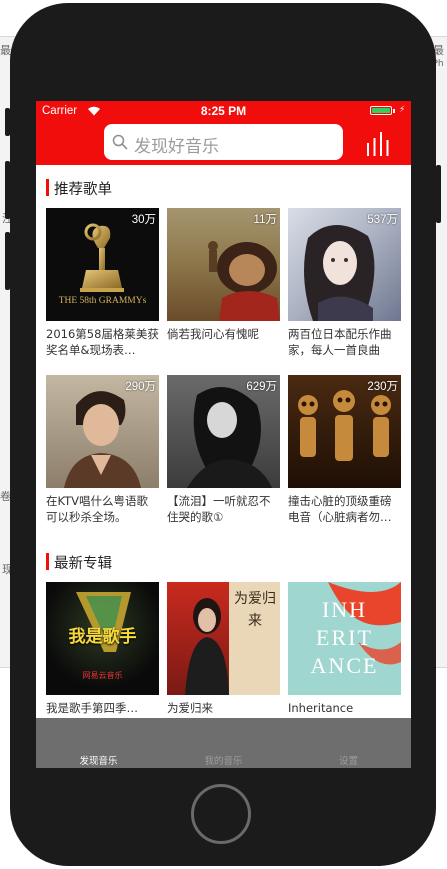  What do you see at coordinates (83, 564) in the screenshot?
I see `section-title-text: 最新专辑` at bounding box center [83, 564].